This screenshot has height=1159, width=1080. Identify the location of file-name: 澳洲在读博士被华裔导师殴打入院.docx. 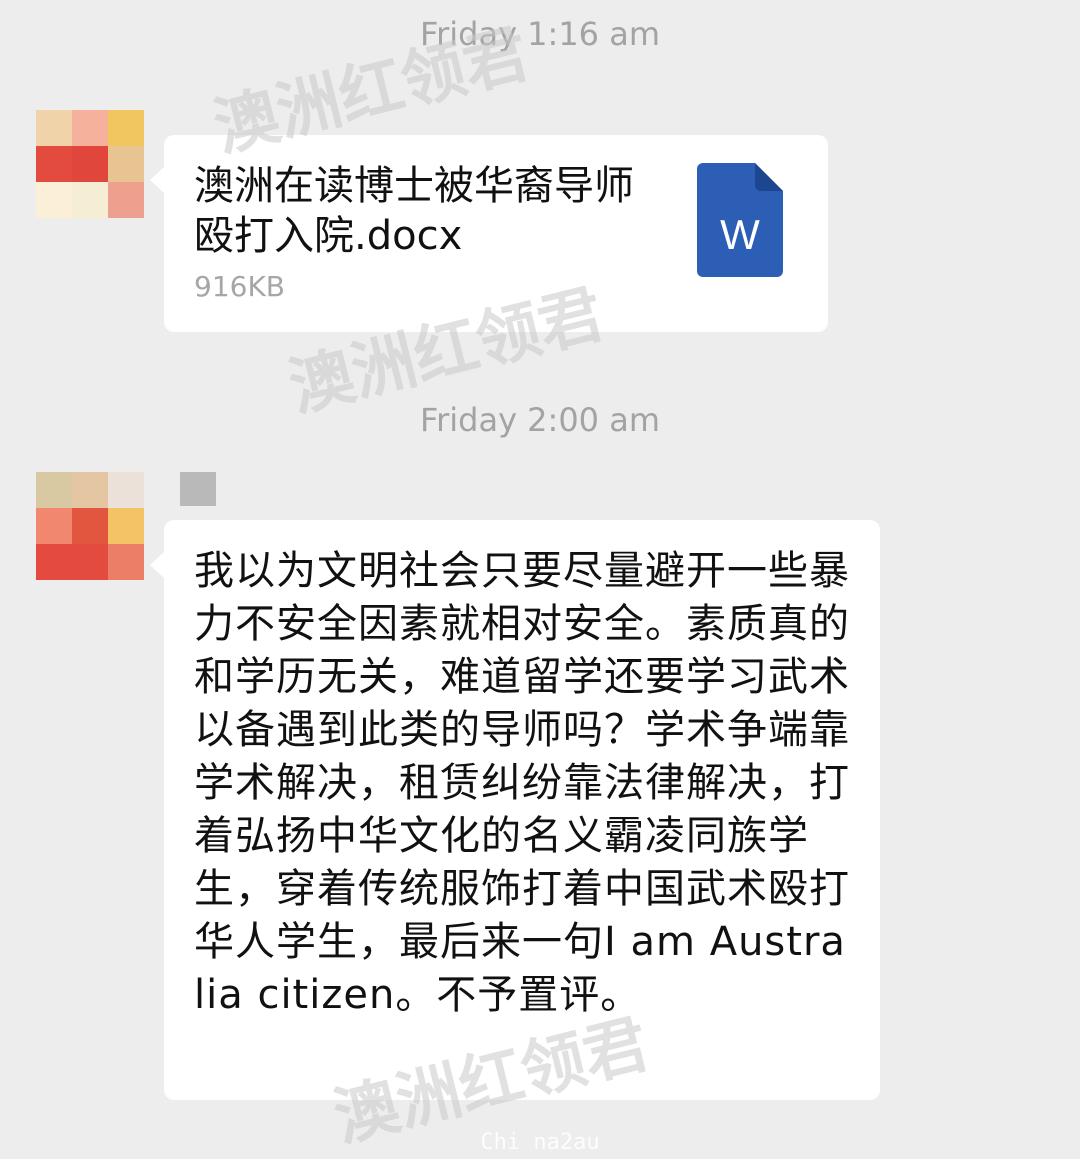
(414, 211).